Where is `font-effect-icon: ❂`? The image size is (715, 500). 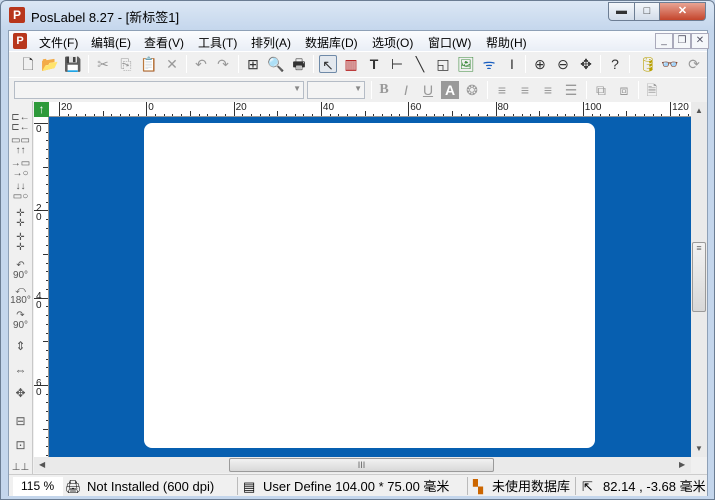
font-effect-icon: ❂ is located at coordinates (472, 90).